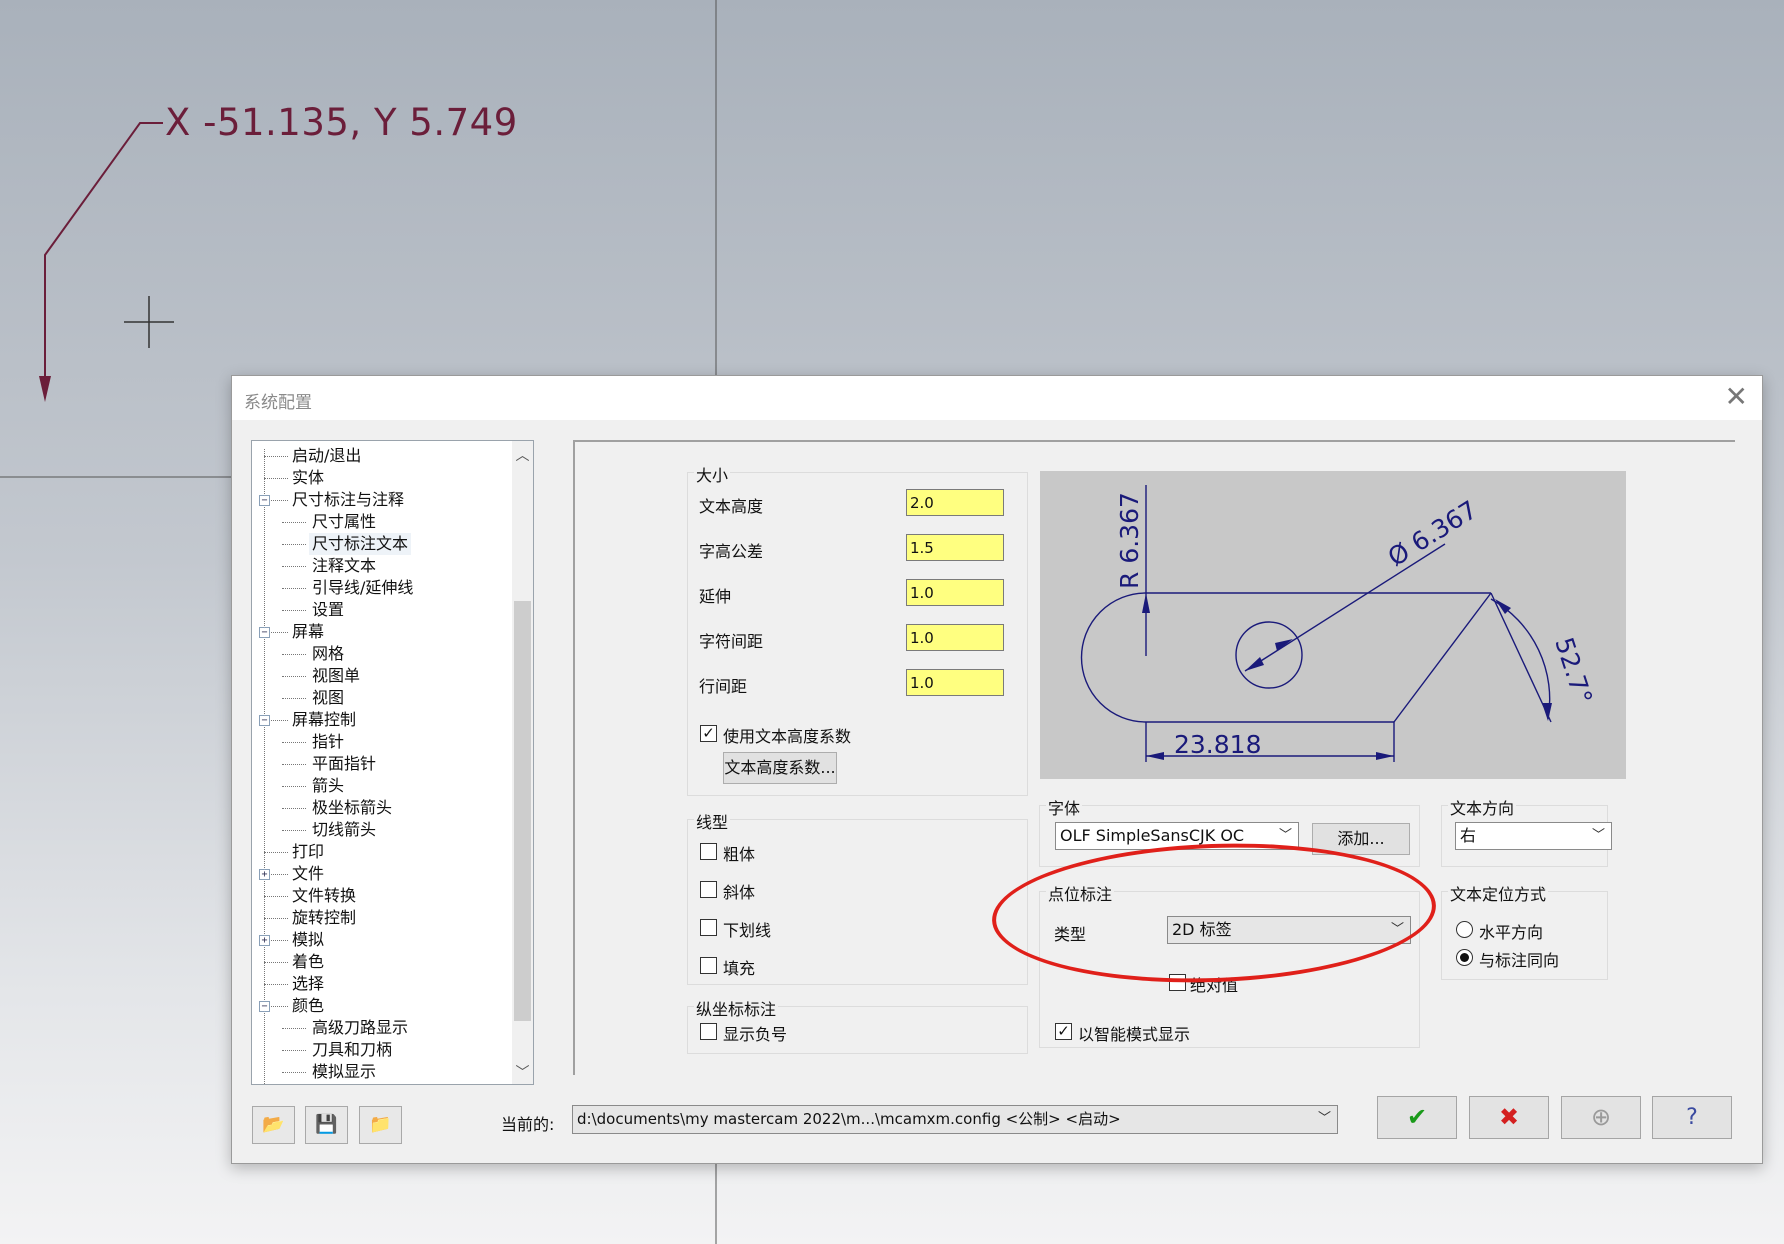 The image size is (1784, 1244). What do you see at coordinates (328, 610) in the screenshot?
I see `tree-item: 设置` at bounding box center [328, 610].